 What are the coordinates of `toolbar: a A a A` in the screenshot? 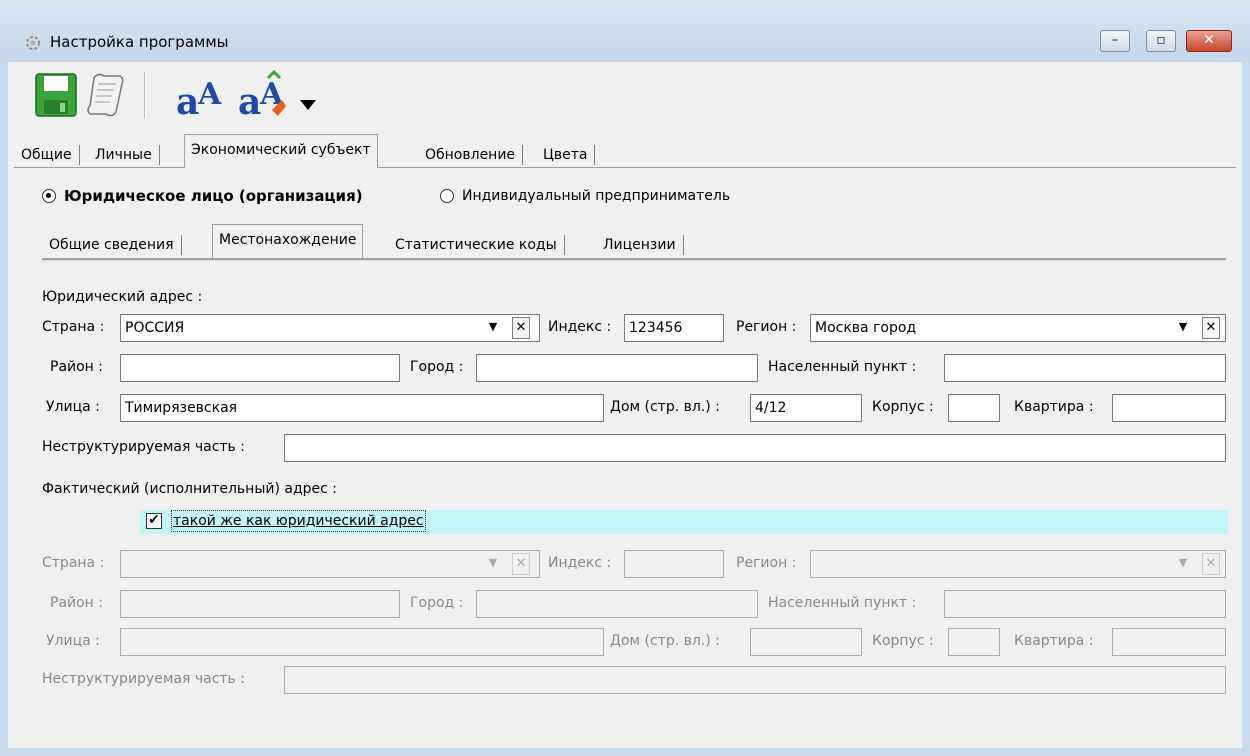 It's located at (180, 95).